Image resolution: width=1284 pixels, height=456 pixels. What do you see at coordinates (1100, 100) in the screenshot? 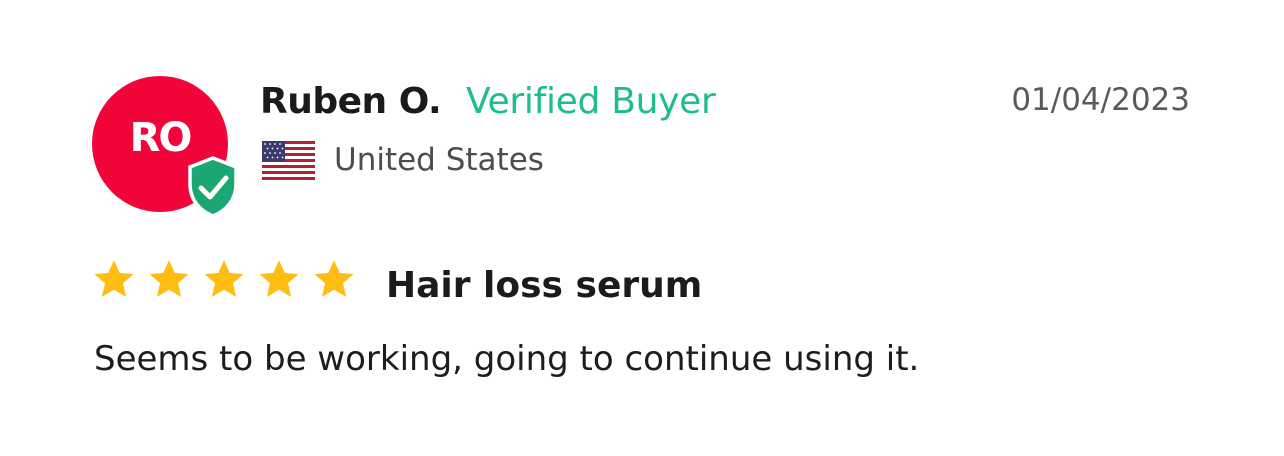
I see `review-date: 01/04/2023` at bounding box center [1100, 100].